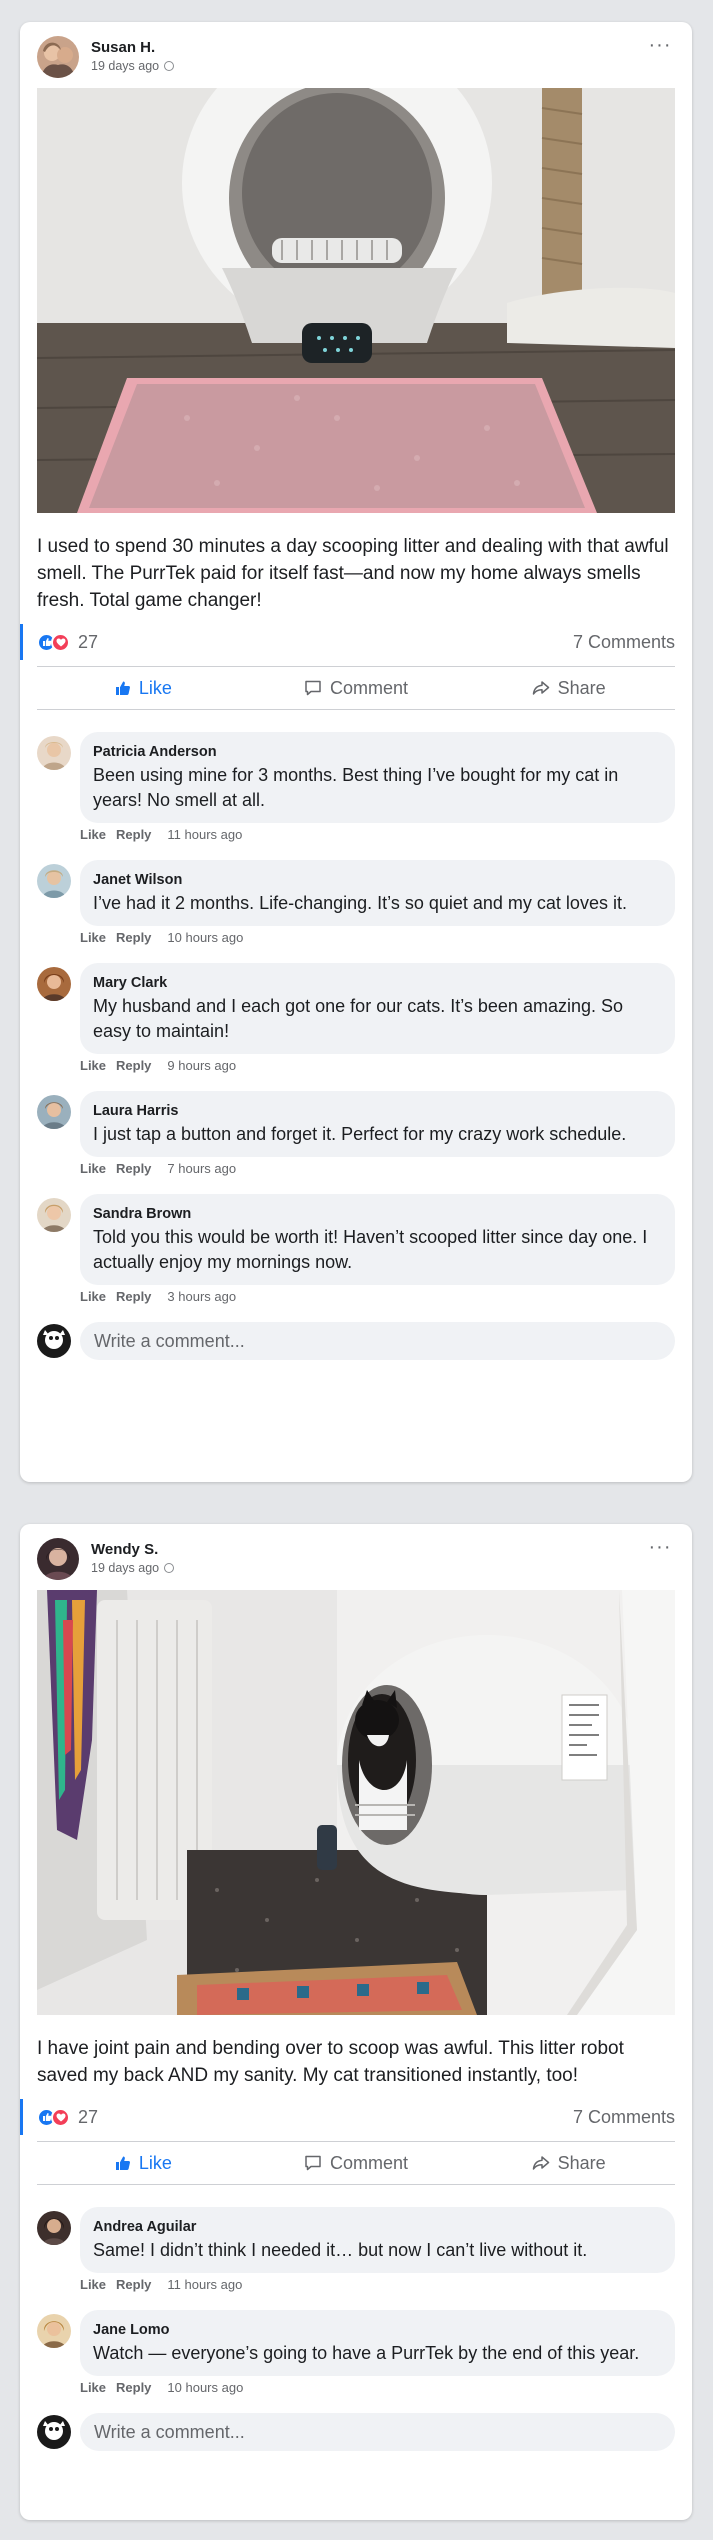  Describe the element at coordinates (377, 1111) in the screenshot. I see `commenter-name: Laura Harris` at that location.